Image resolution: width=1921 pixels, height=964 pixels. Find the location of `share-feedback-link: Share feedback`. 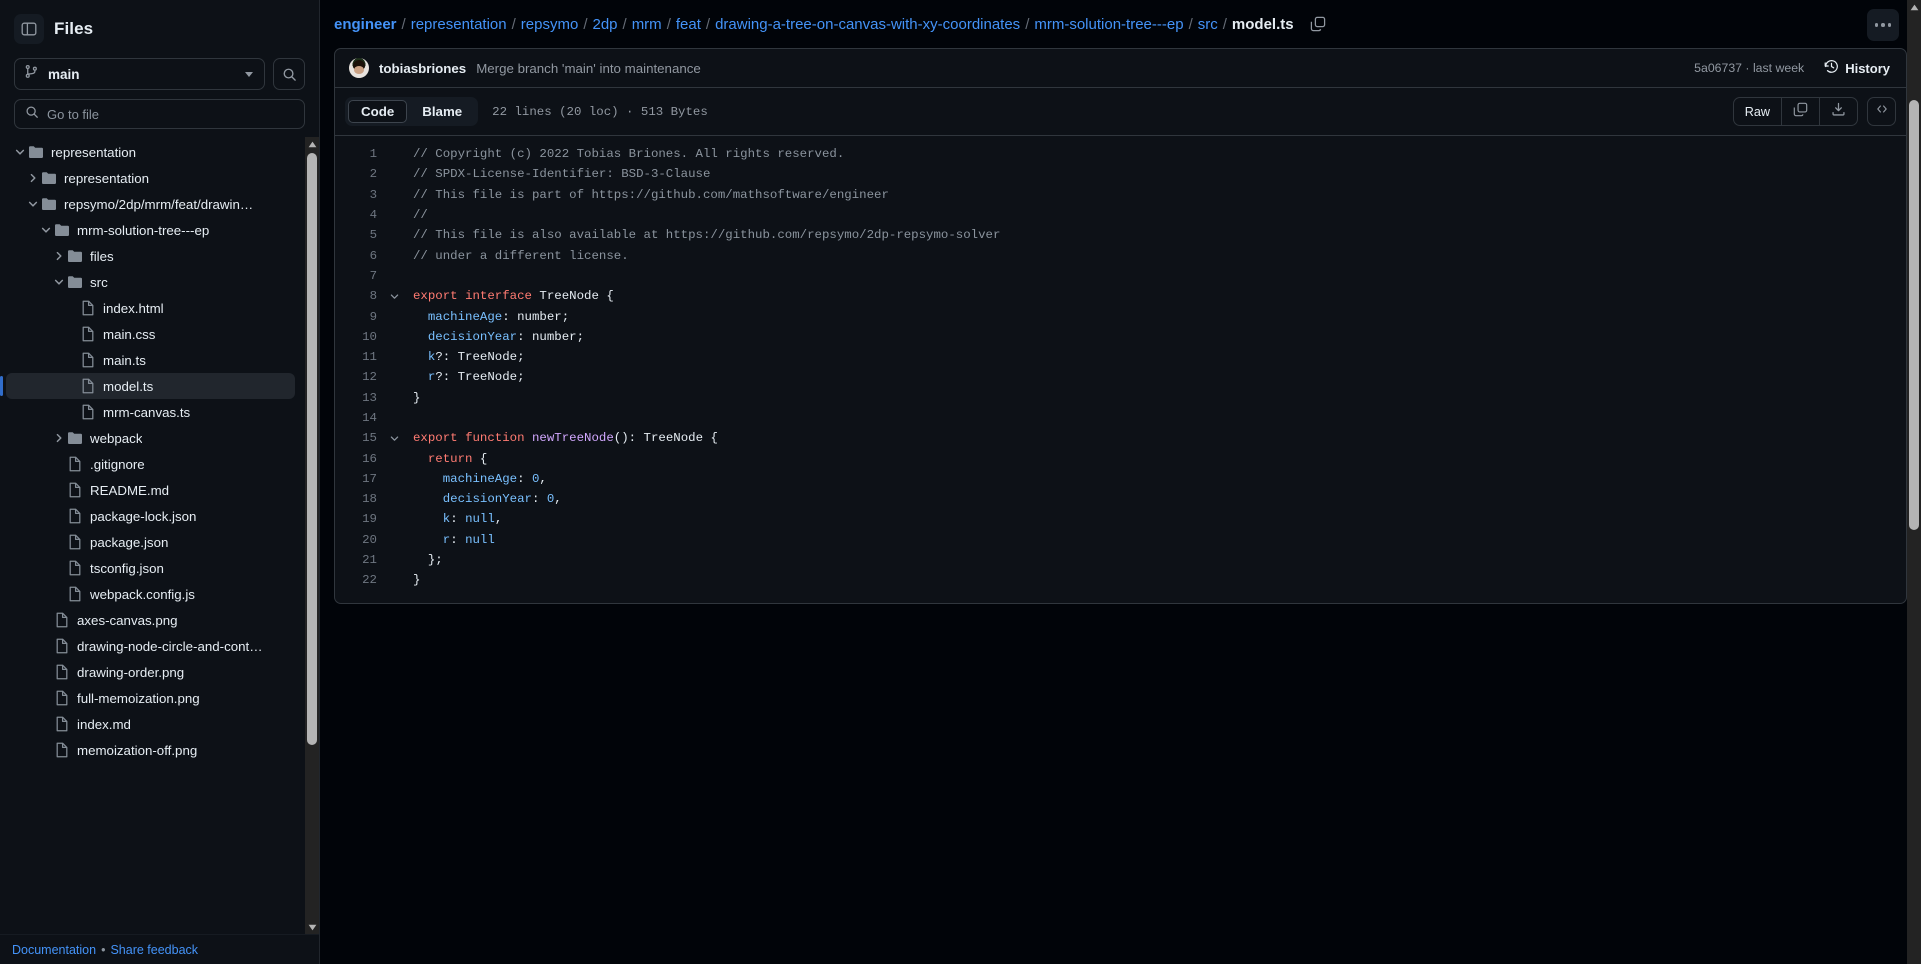

share-feedback-link: Share feedback is located at coordinates (154, 950).